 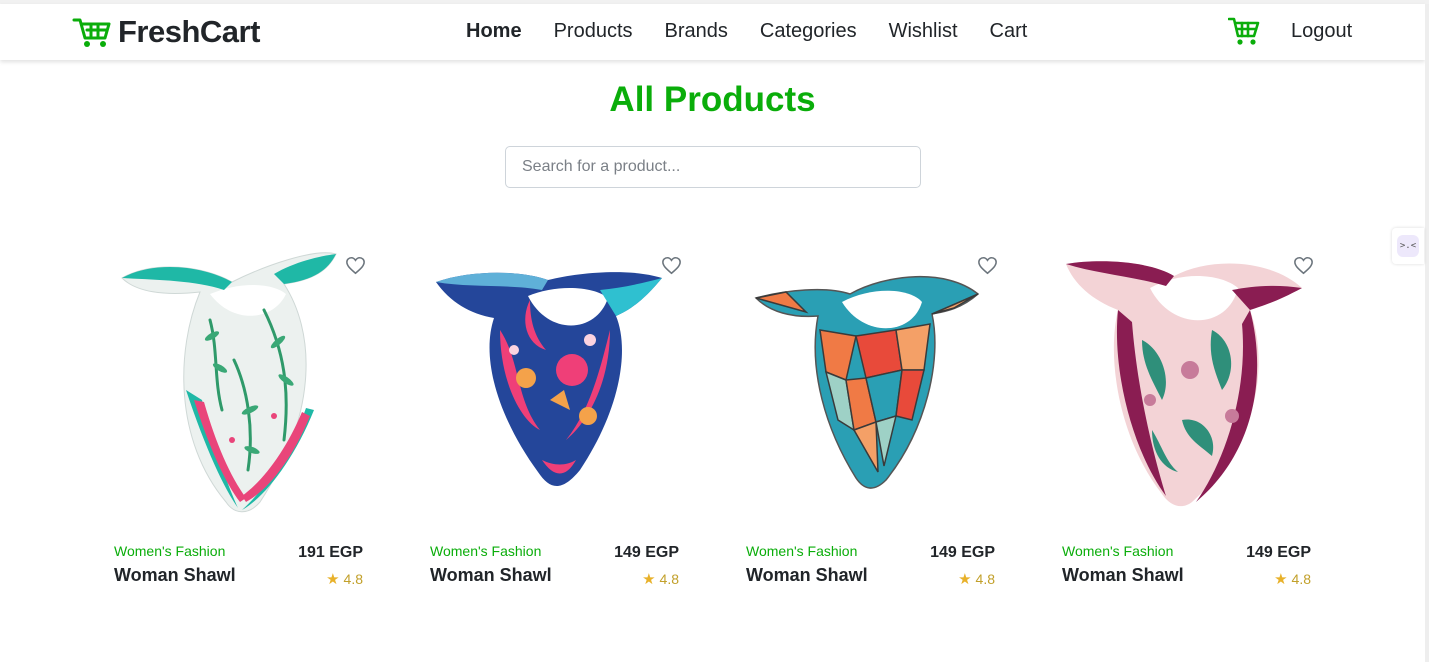 I want to click on nav-link-wishlist: Wishlist, so click(x=923, y=31).